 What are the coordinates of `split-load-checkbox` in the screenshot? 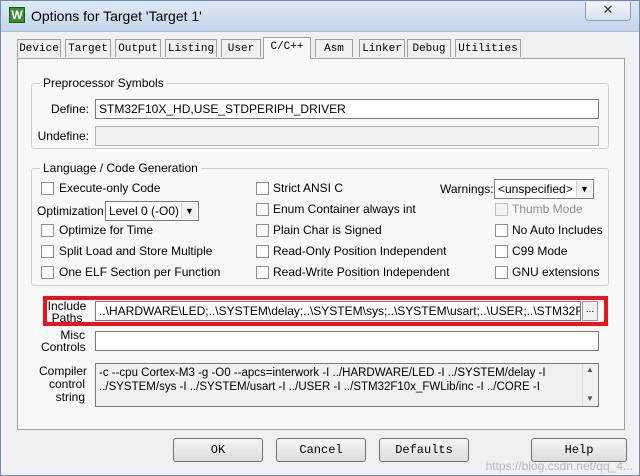 It's located at (47, 251).